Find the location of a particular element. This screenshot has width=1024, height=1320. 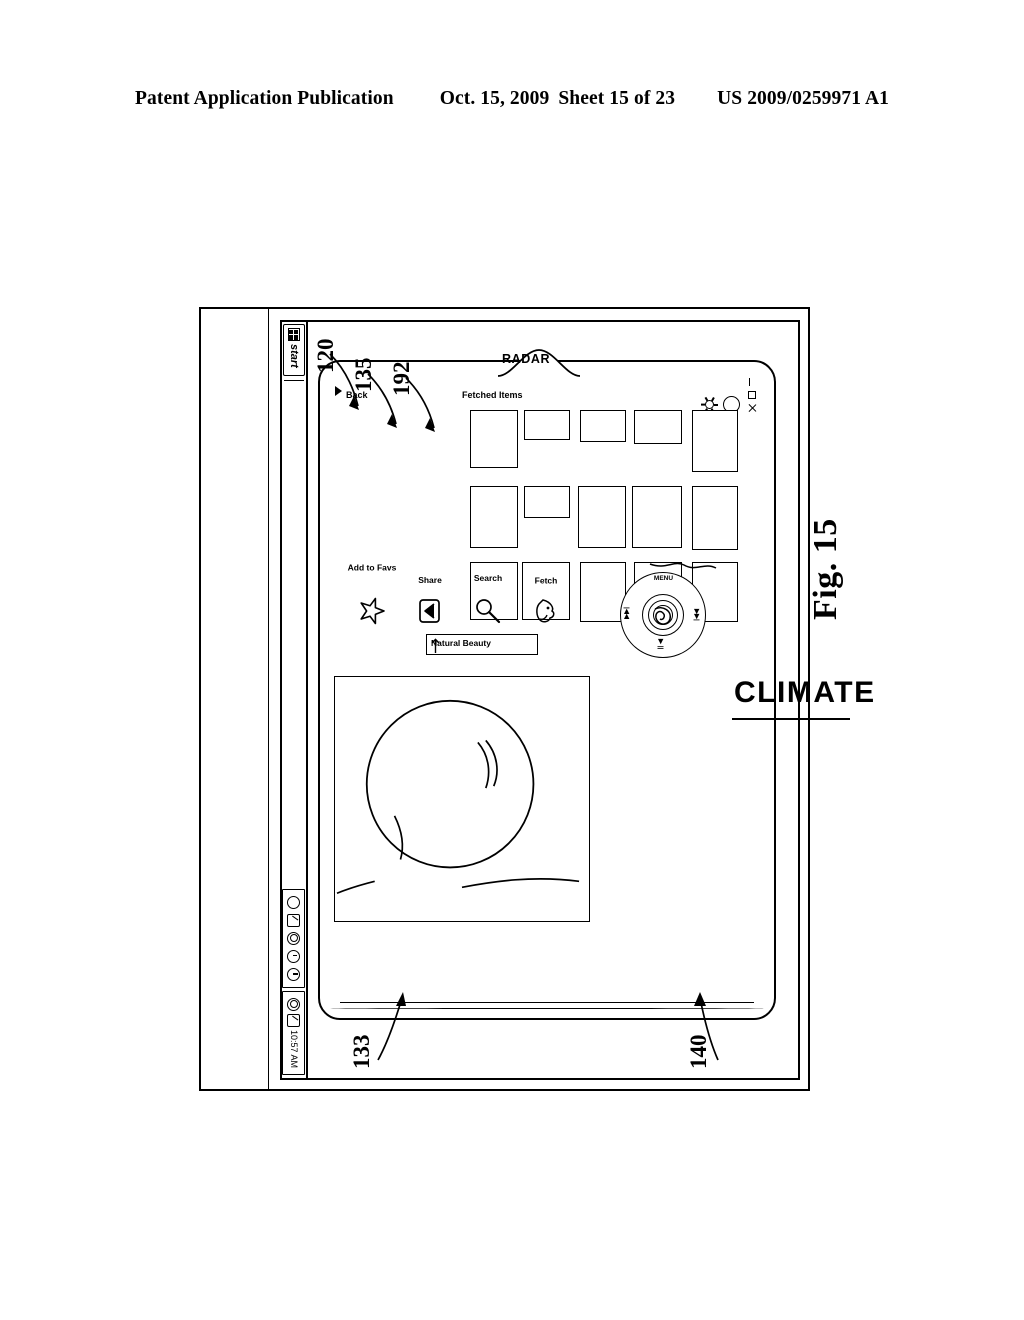

caption-chip-label: Natural Beauty is located at coordinates (461, 643).